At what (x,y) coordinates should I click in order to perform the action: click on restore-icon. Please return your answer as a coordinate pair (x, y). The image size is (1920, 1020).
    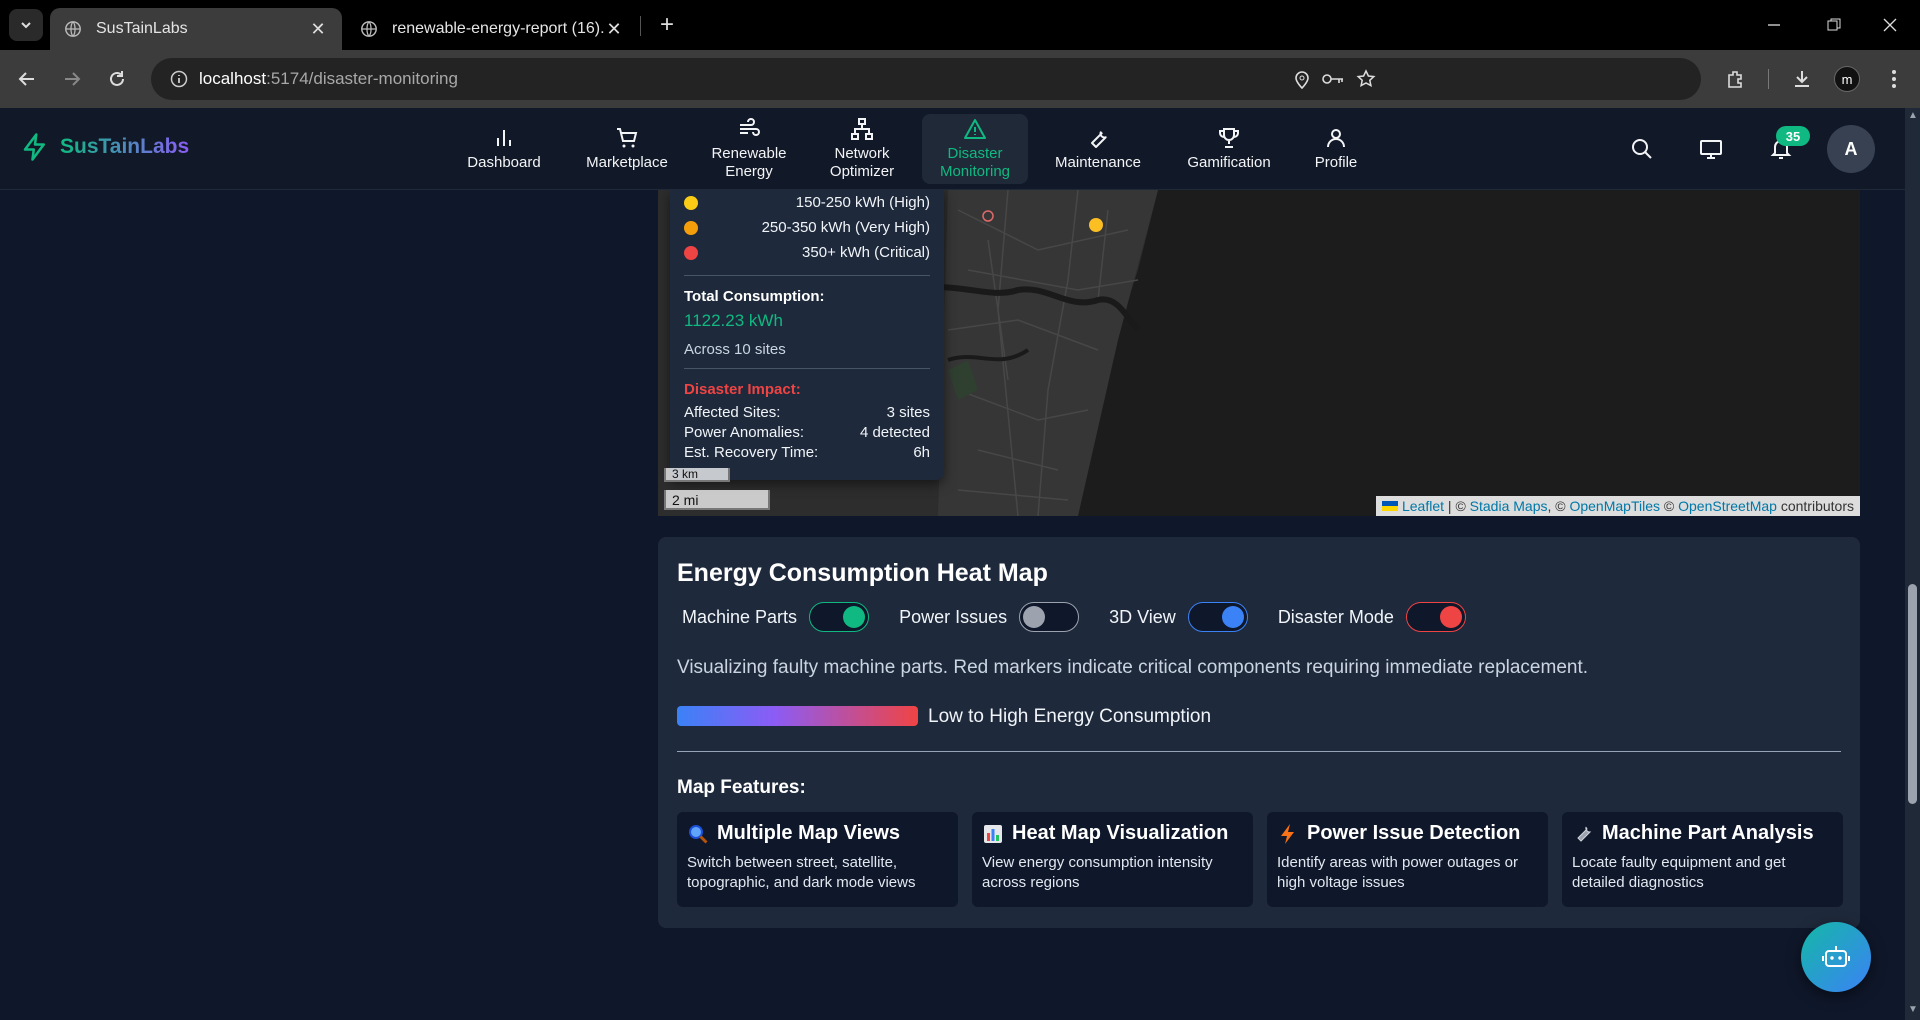
    Looking at the image, I should click on (1834, 25).